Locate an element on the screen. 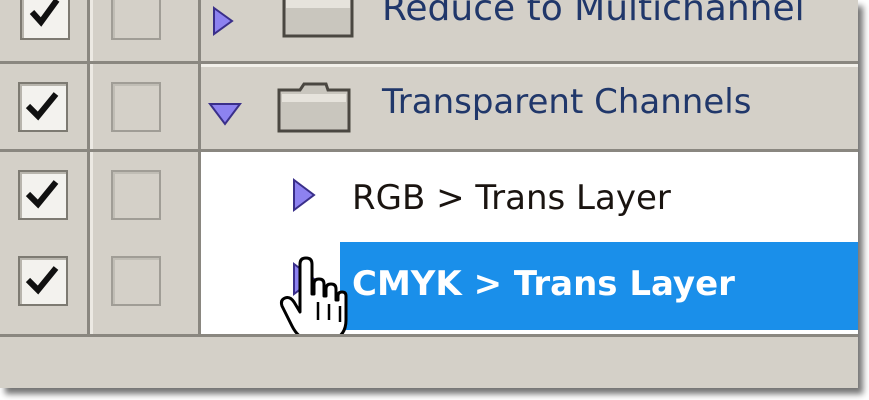 Image resolution: width=869 pixels, height=400 pixels. action-label: RGB > Trans Layer is located at coordinates (511, 198).